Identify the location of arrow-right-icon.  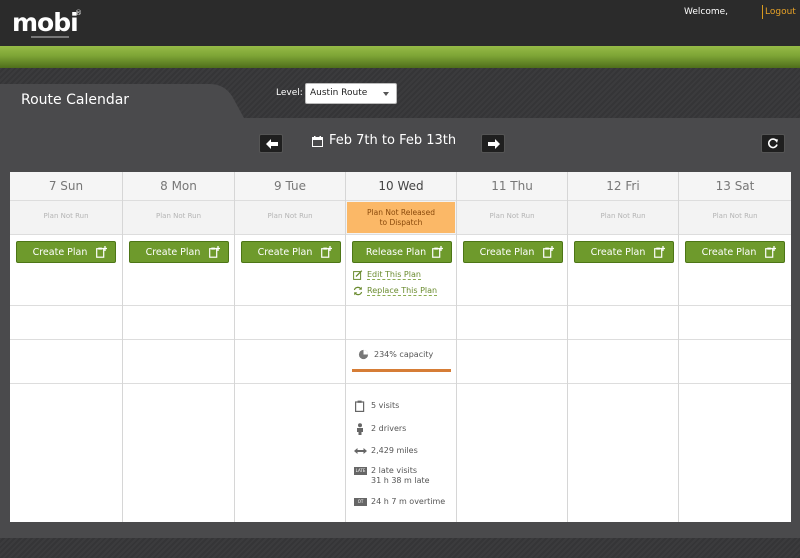
(494, 144).